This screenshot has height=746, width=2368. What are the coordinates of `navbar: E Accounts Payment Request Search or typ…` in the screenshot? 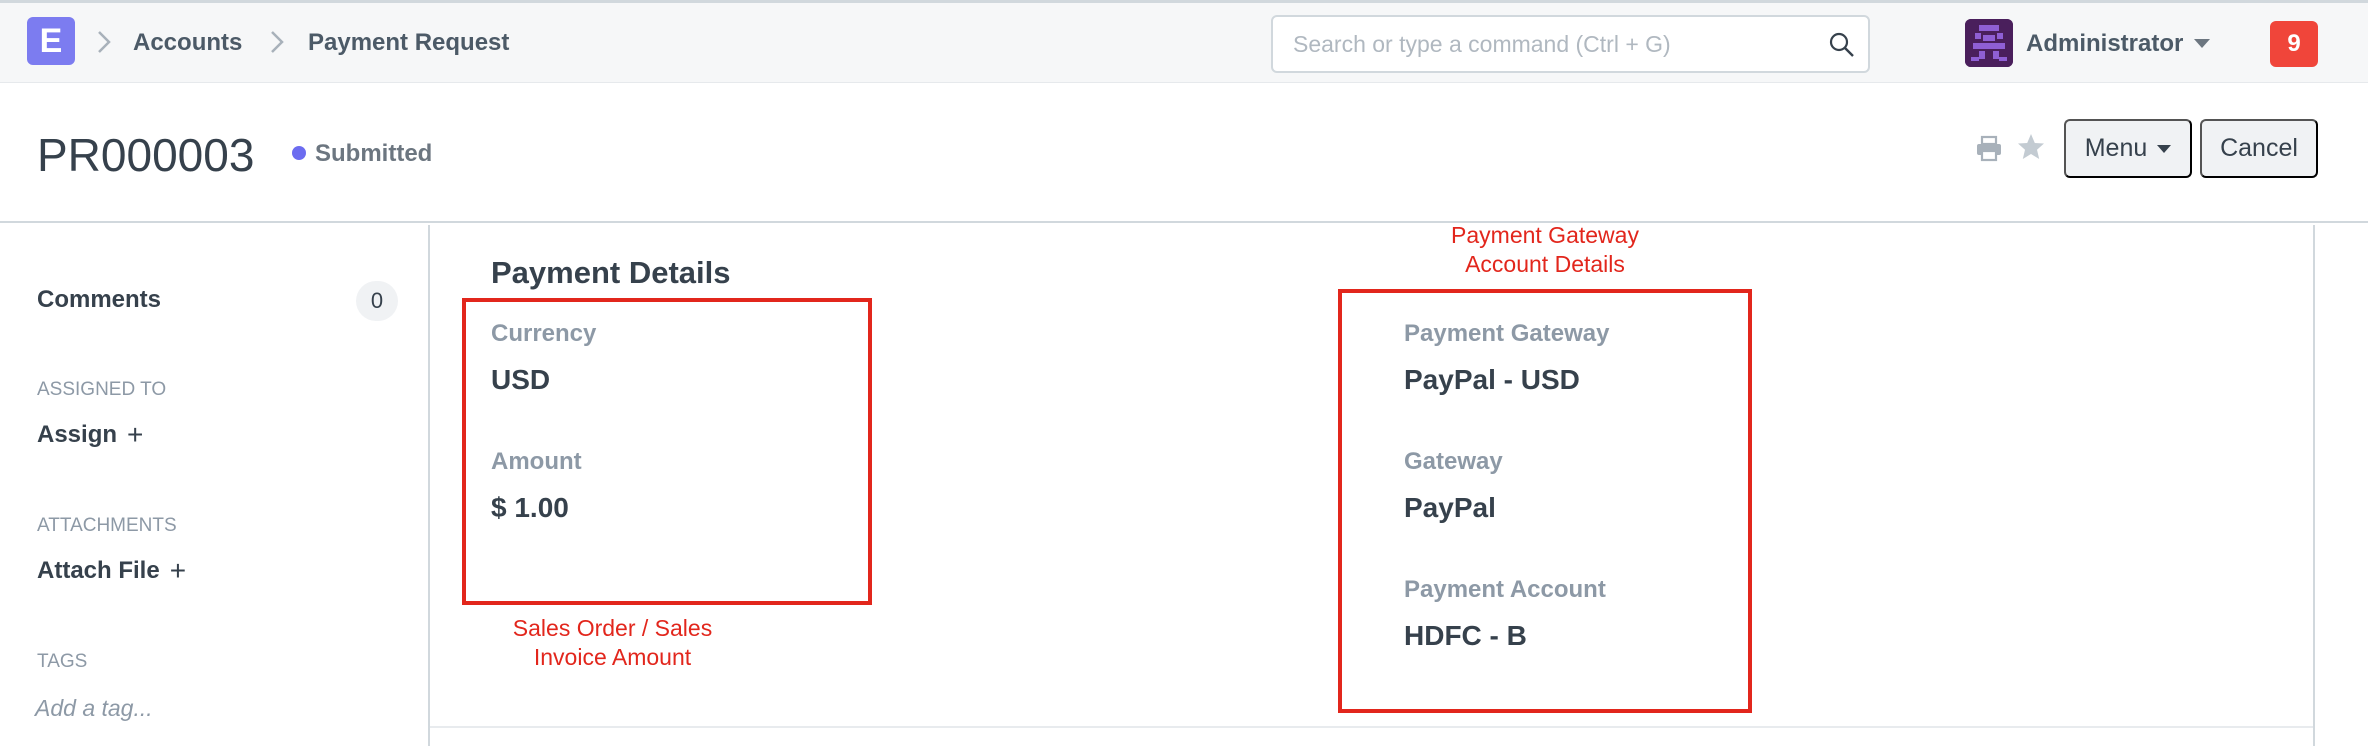 It's located at (1184, 41).